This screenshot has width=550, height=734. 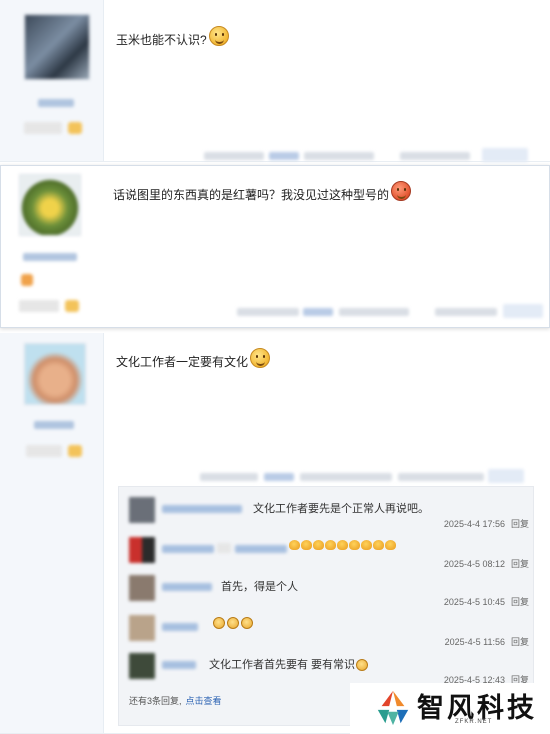 I want to click on sub-reply-time: 2025-4-5 10:45, so click(x=474, y=602).